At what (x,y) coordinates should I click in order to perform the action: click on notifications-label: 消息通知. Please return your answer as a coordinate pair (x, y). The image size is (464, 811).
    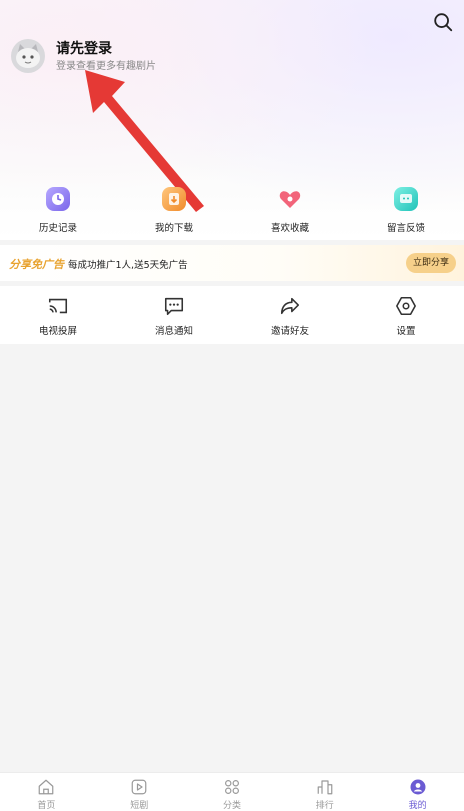
    Looking at the image, I should click on (173, 331).